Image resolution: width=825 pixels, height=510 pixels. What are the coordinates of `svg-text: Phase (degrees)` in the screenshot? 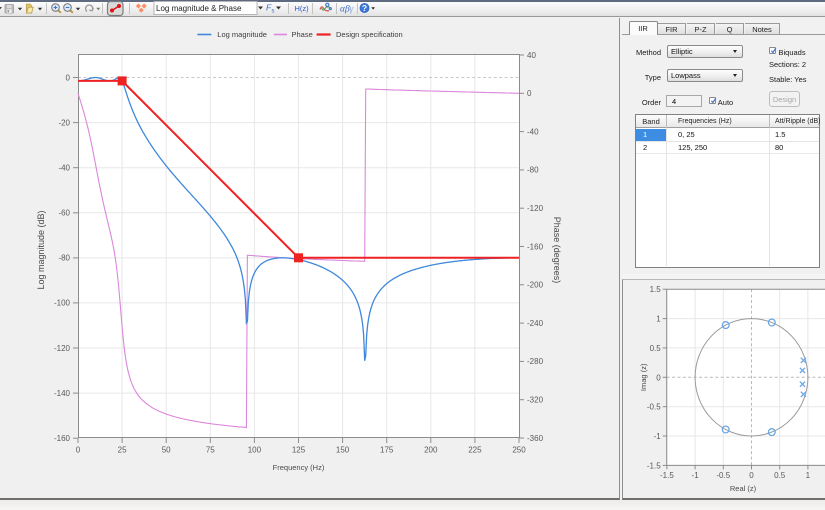 It's located at (557, 250).